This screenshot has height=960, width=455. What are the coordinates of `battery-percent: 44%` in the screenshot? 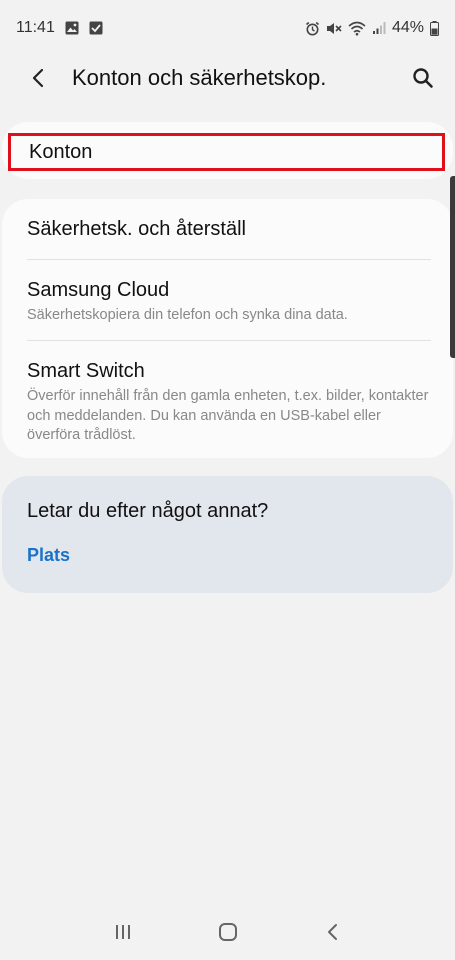 It's located at (407, 27).